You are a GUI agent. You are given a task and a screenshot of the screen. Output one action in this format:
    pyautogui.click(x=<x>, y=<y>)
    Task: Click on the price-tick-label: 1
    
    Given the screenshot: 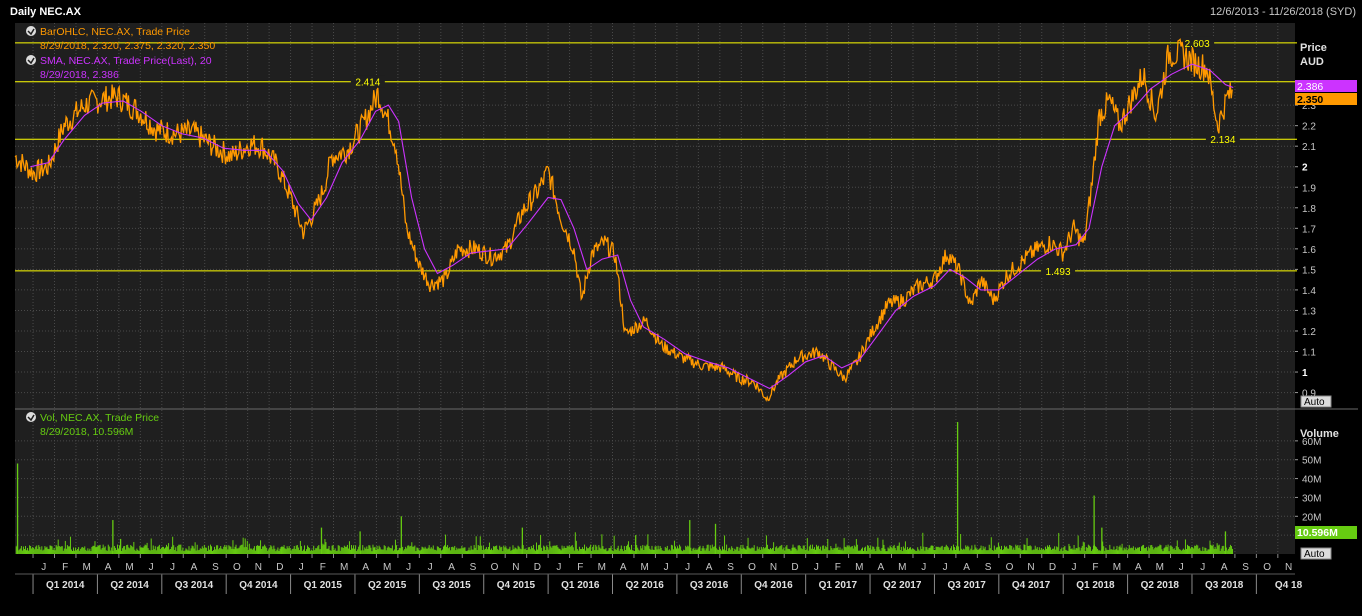 What is the action you would take?
    pyautogui.click(x=1305, y=373)
    